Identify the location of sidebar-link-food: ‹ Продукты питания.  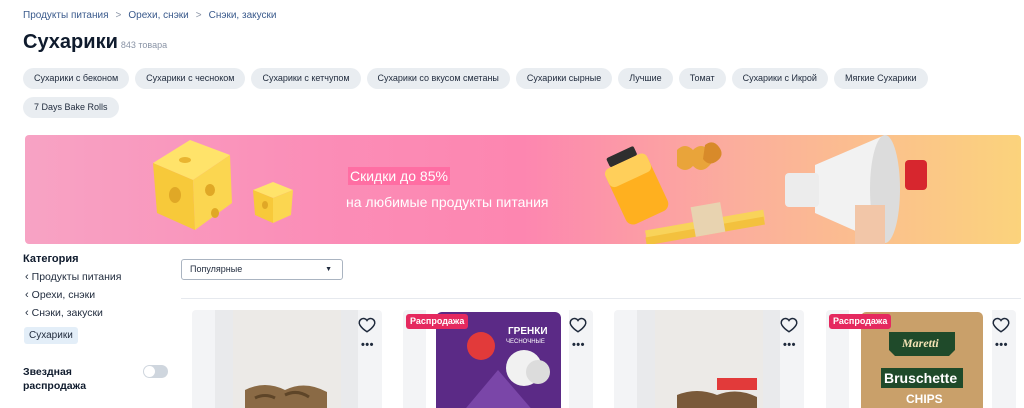
(73, 277).